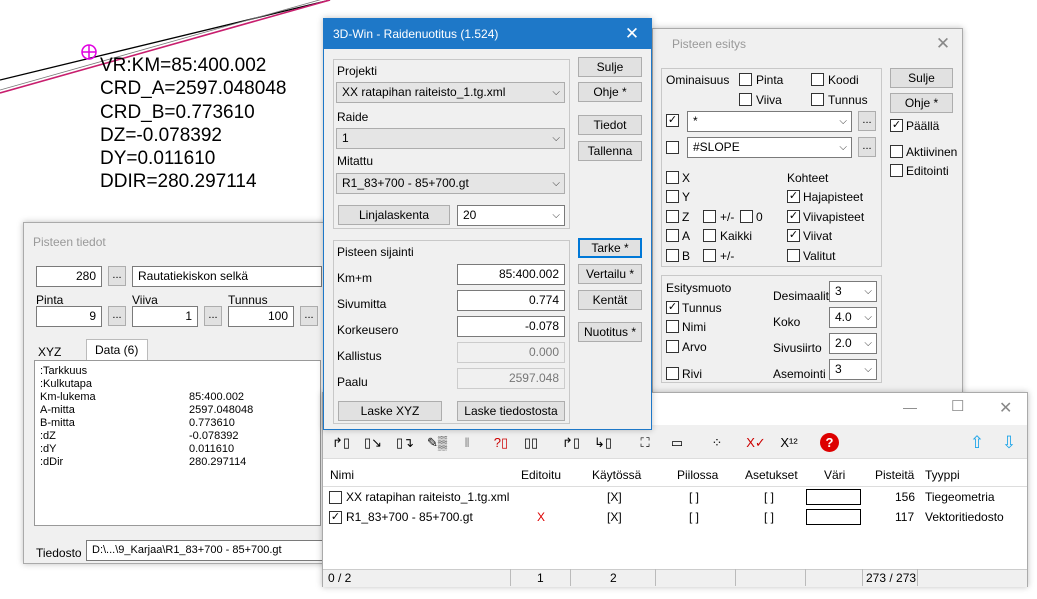 The image size is (1037, 599). What do you see at coordinates (672, 196) in the screenshot?
I see `y-checkbox` at bounding box center [672, 196].